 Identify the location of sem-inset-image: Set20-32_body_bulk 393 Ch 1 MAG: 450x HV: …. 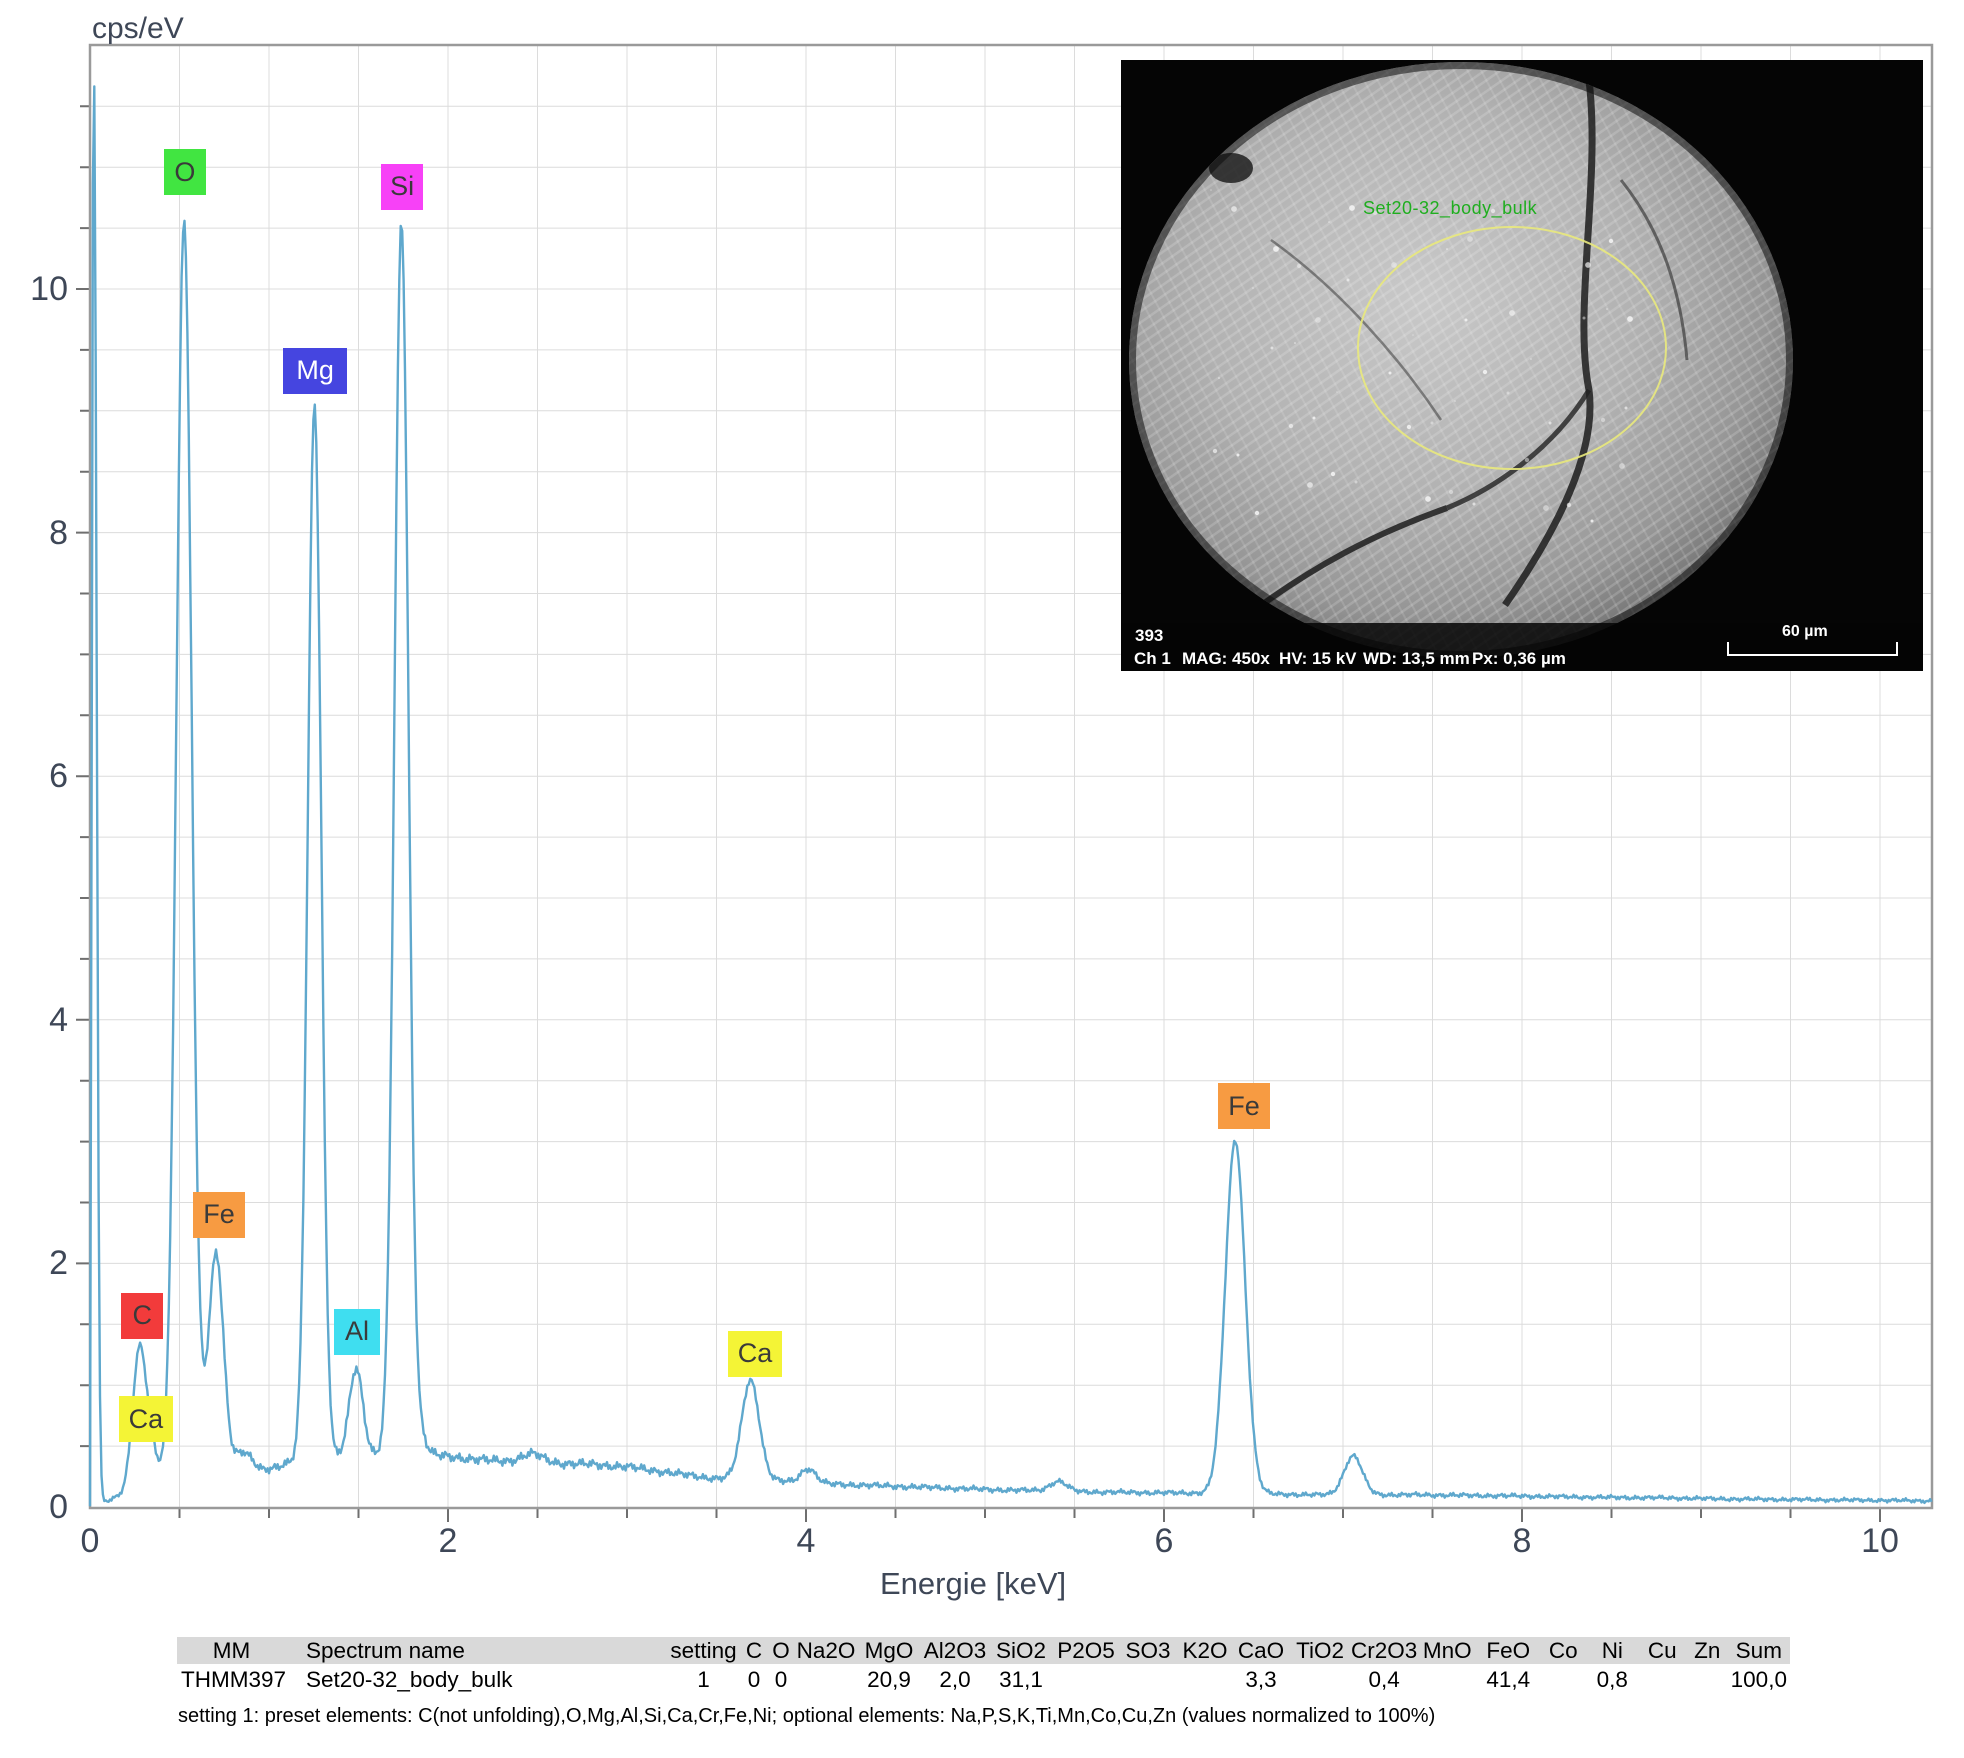
(1522, 365).